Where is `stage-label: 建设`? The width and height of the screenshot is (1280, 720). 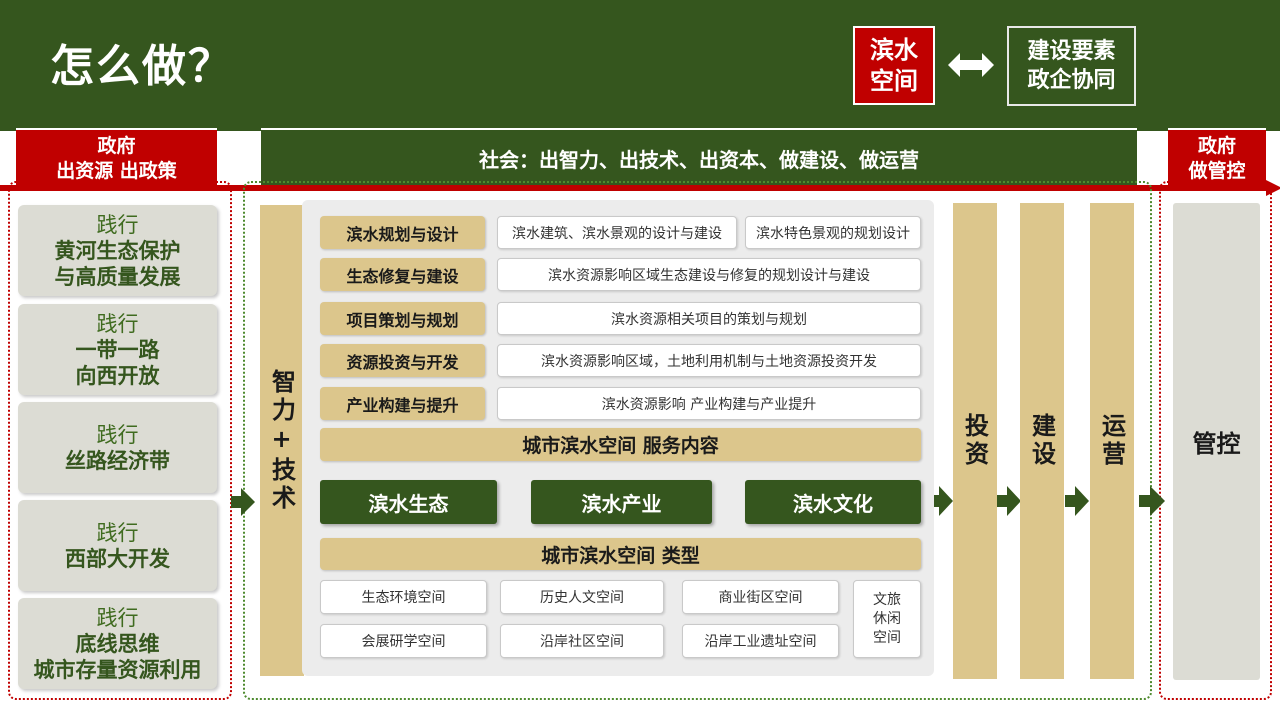 stage-label: 建设 is located at coordinates (1041, 441).